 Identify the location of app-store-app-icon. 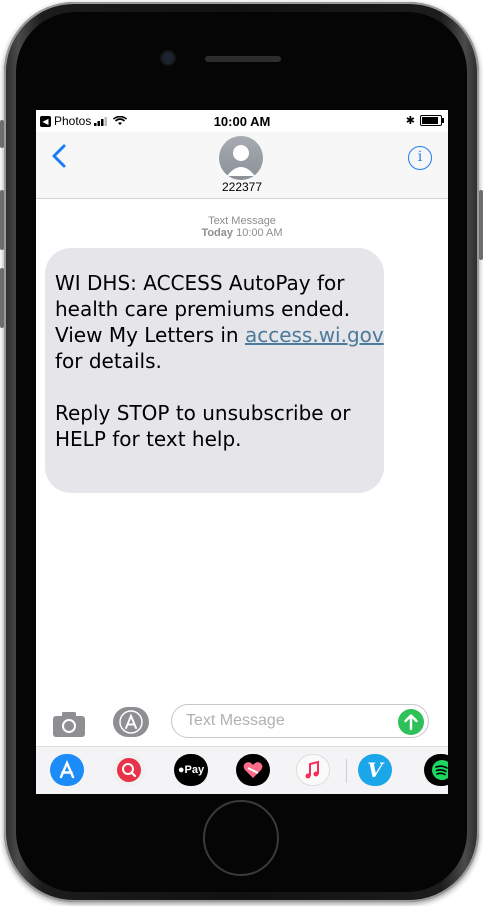
(67, 770).